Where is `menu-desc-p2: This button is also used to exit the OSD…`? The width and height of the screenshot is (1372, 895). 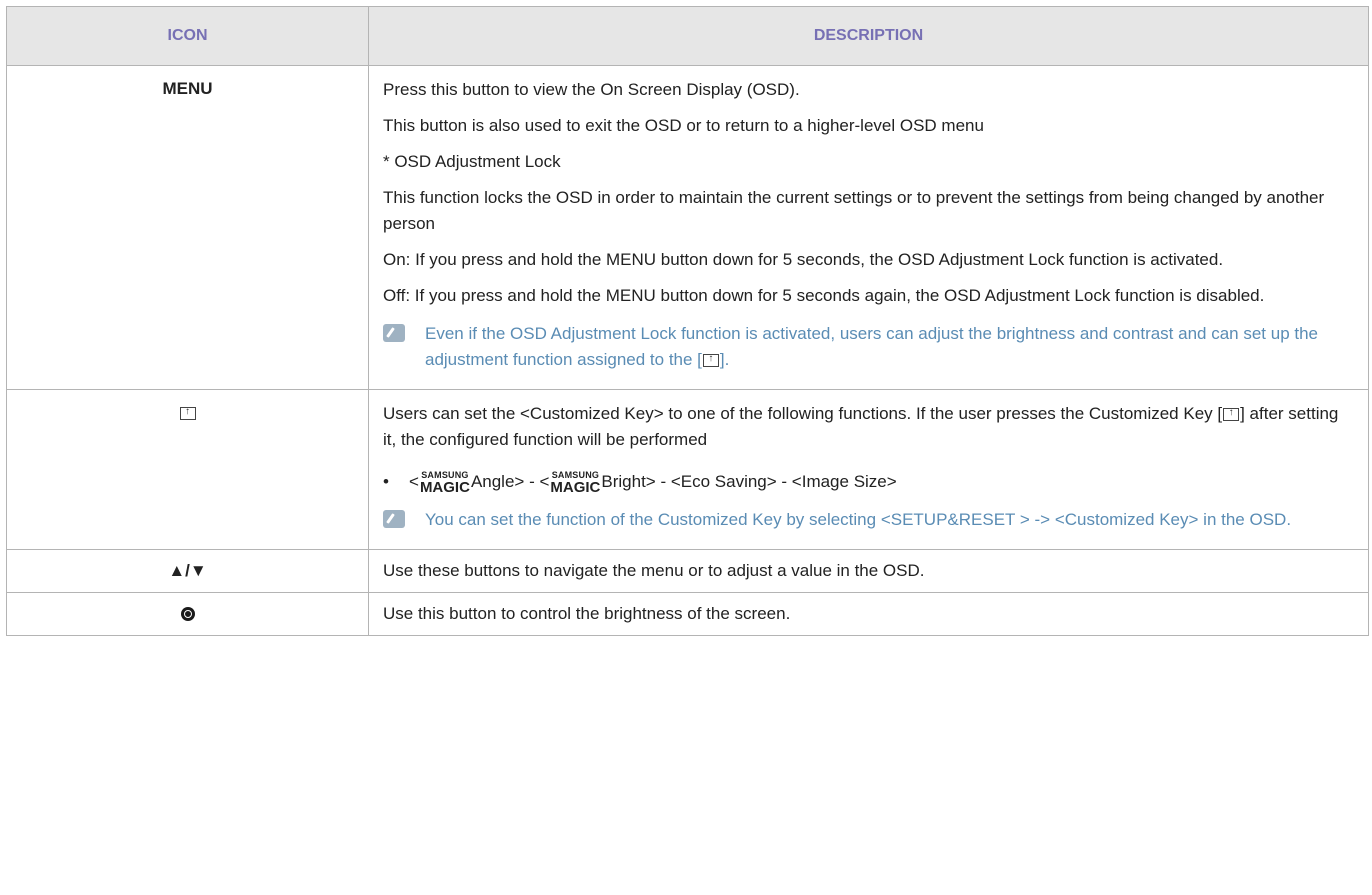
menu-desc-p2: This button is also used to exit the OSD… is located at coordinates (683, 125).